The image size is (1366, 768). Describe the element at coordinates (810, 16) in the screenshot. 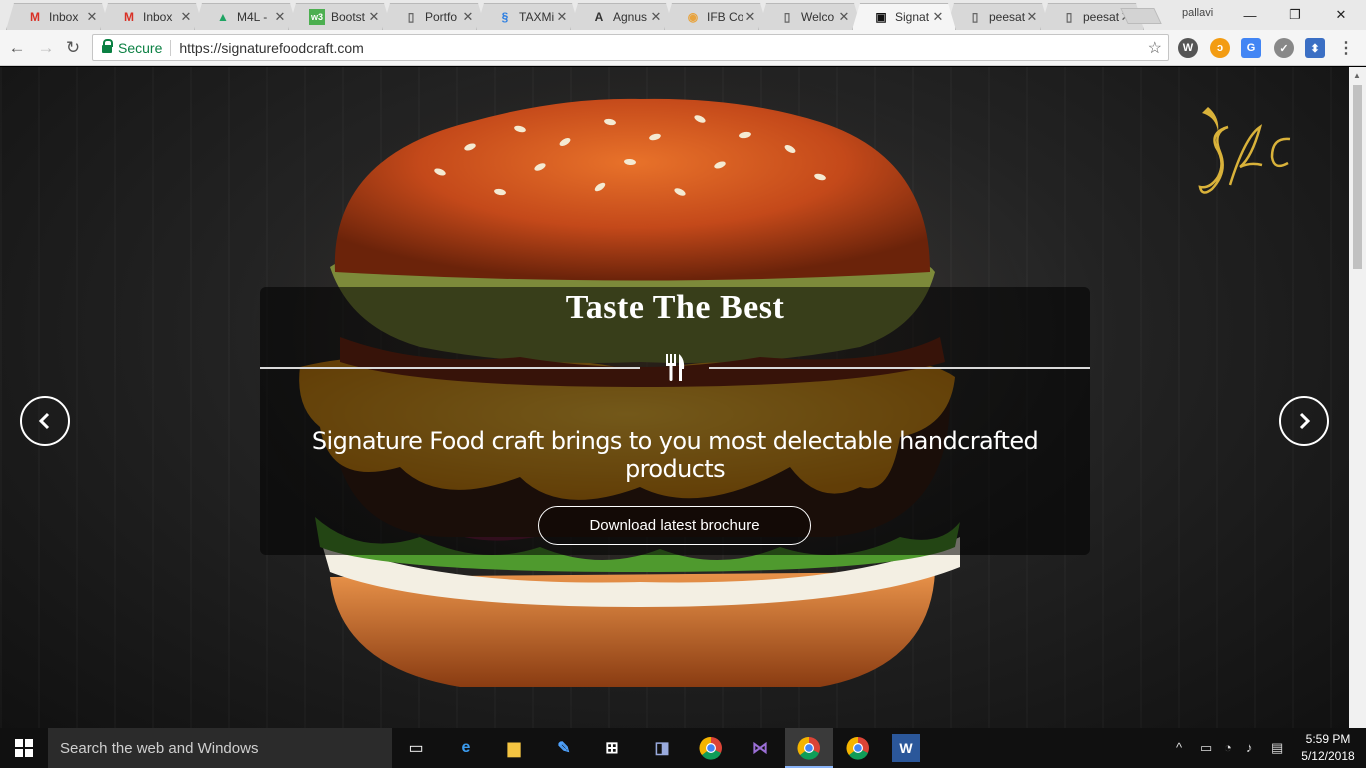

I see `browser-tab: ▯ Welco ✕` at that location.